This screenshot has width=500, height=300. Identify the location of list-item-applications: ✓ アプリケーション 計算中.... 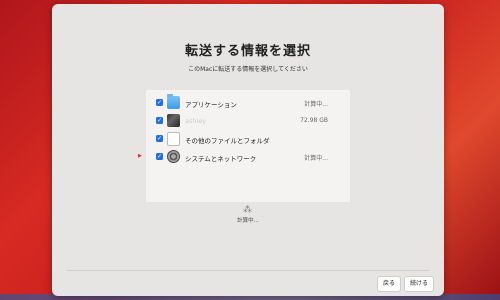
(248, 103).